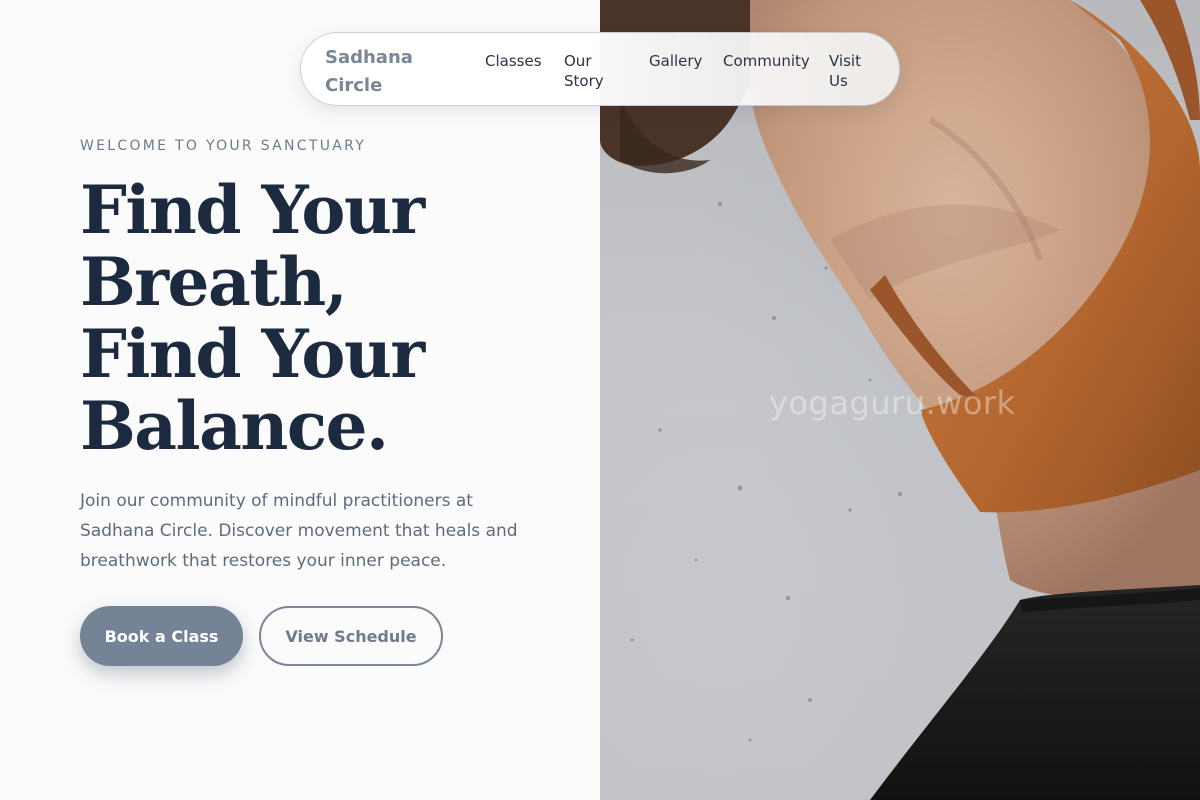  I want to click on nav-link-gallery: Gallery, so click(675, 61).